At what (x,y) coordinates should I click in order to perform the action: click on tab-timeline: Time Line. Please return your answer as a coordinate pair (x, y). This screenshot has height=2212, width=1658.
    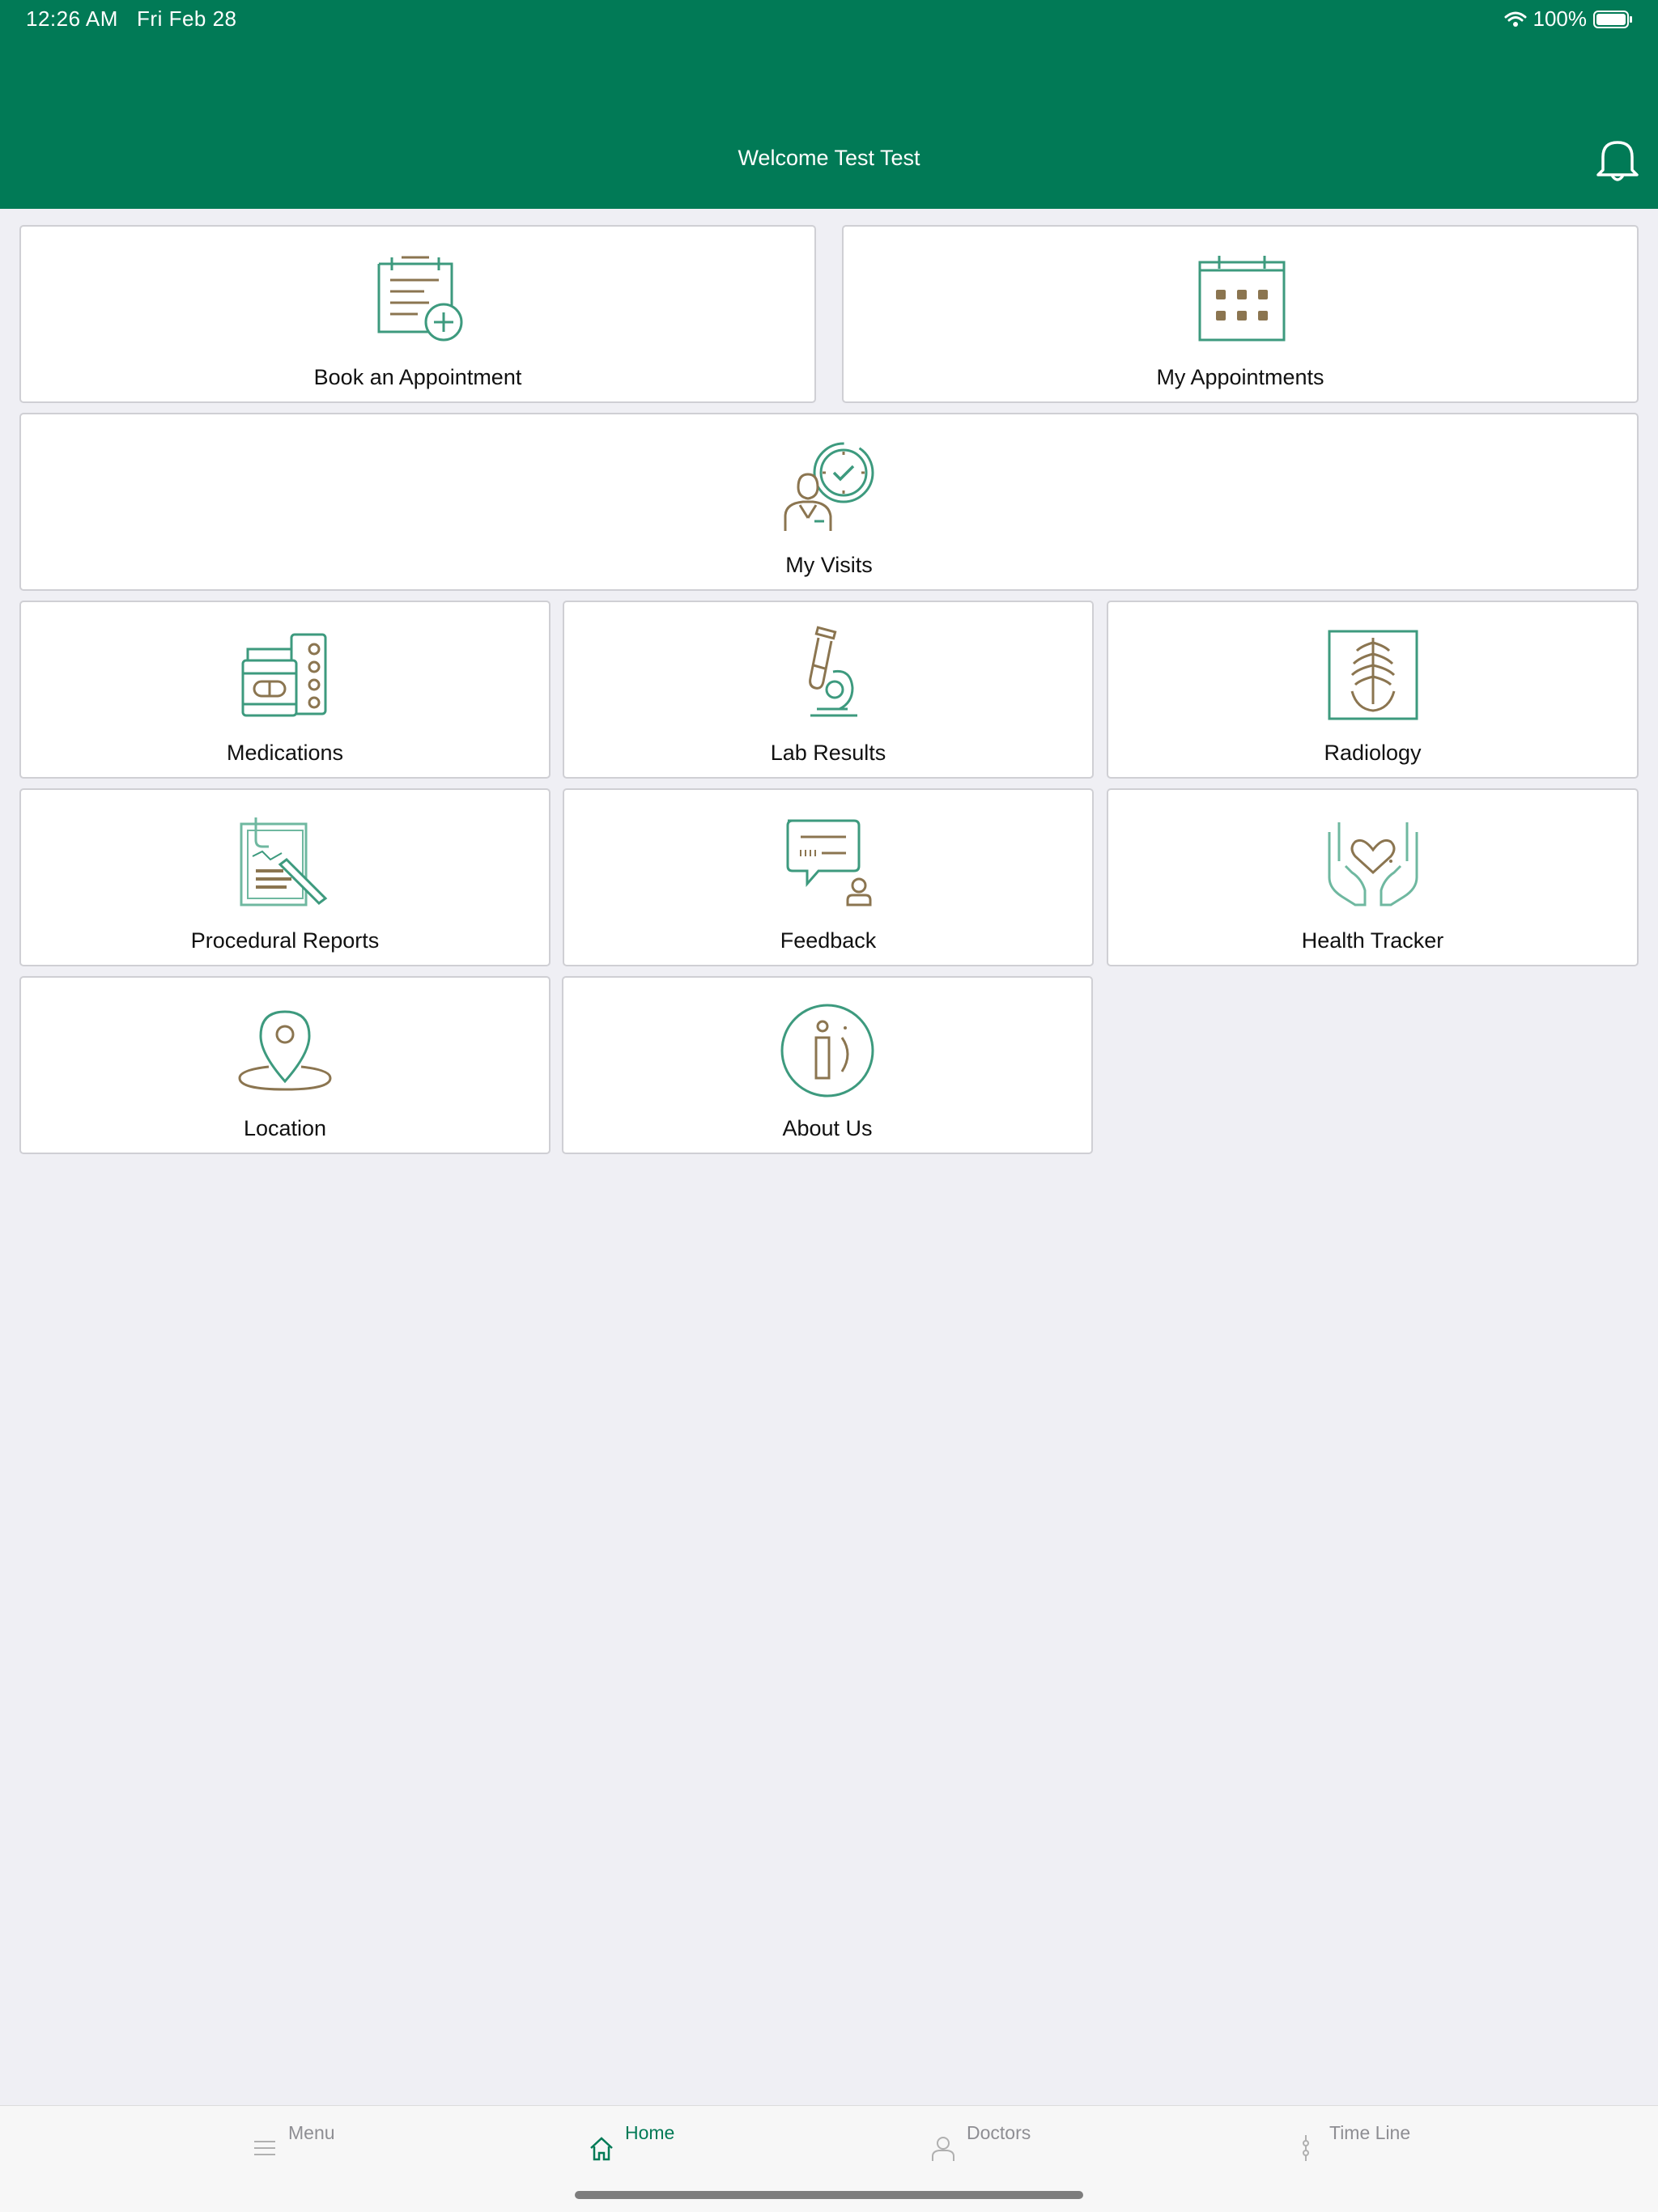
    Looking at the image, I should click on (1352, 2142).